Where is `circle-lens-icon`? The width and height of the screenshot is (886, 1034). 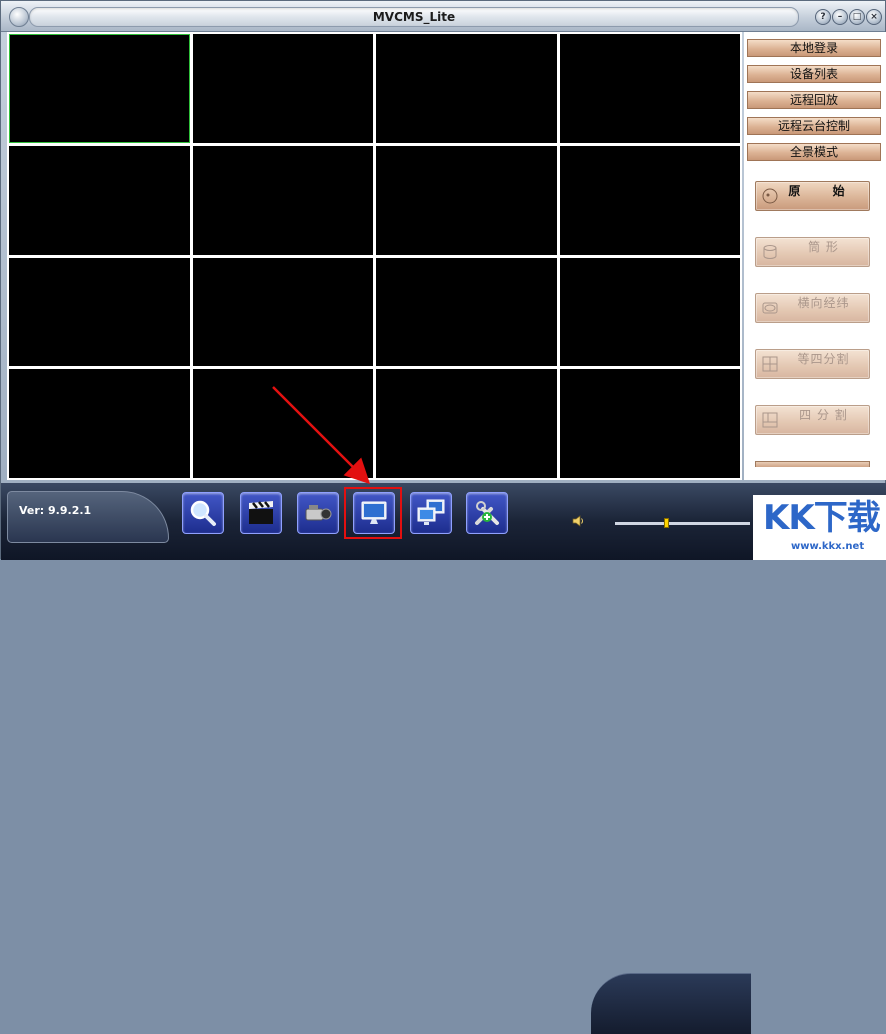
circle-lens-icon is located at coordinates (770, 196).